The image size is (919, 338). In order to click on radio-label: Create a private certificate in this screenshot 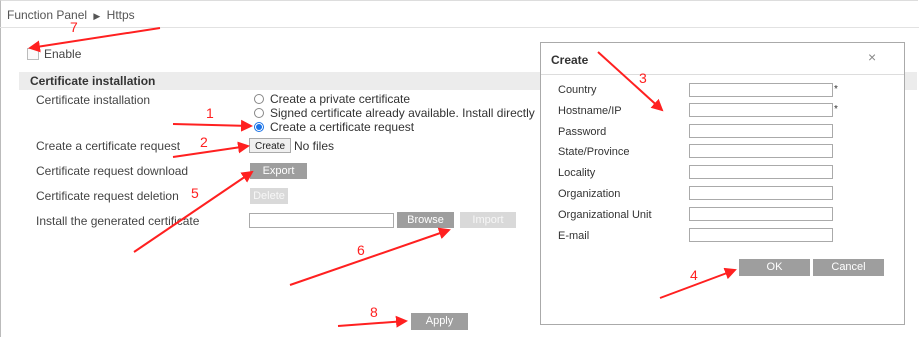, I will do `click(340, 99)`.